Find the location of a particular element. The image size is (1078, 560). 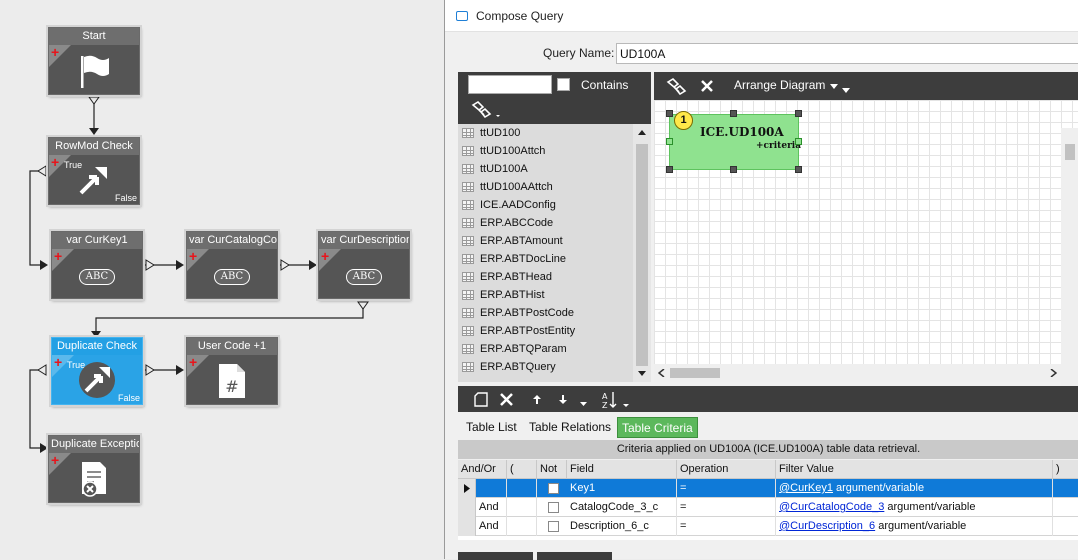

cell-filter-value: @CurKey1 argument/variable is located at coordinates (914, 488).